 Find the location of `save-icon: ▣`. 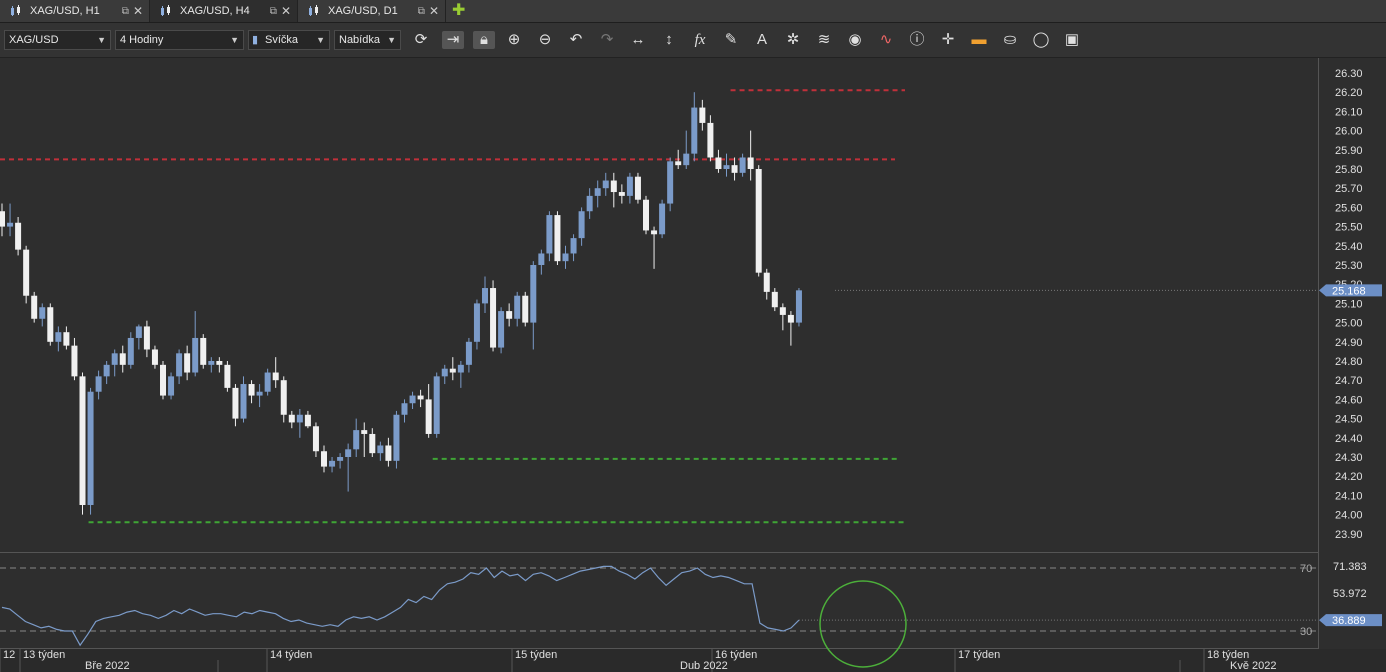

save-icon: ▣ is located at coordinates (1072, 40).